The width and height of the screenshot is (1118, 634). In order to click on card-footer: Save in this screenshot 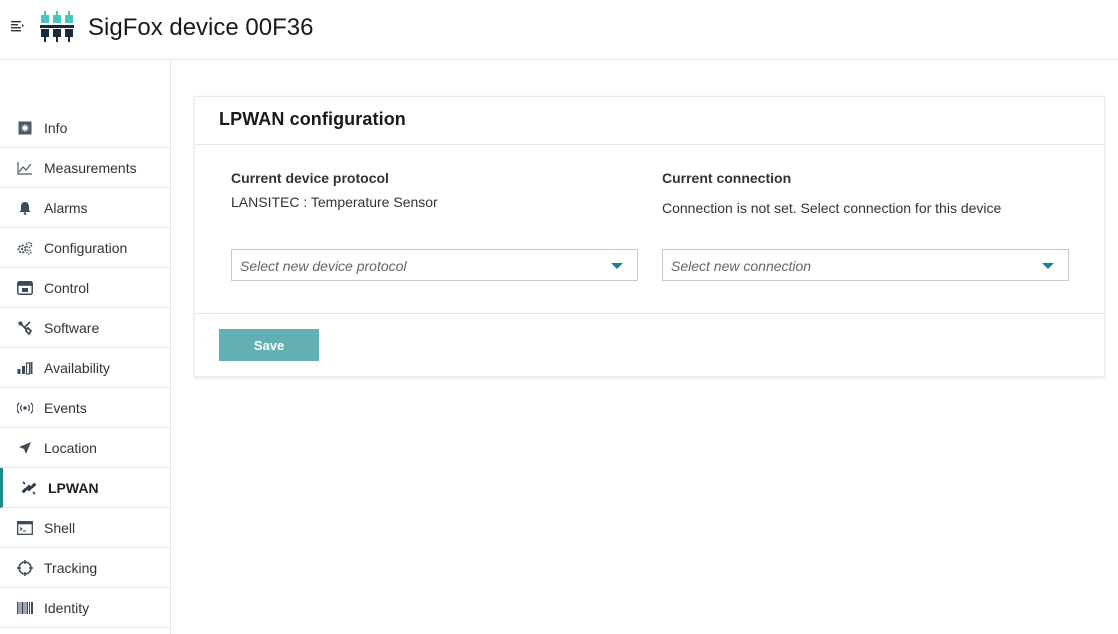, I will do `click(649, 345)`.